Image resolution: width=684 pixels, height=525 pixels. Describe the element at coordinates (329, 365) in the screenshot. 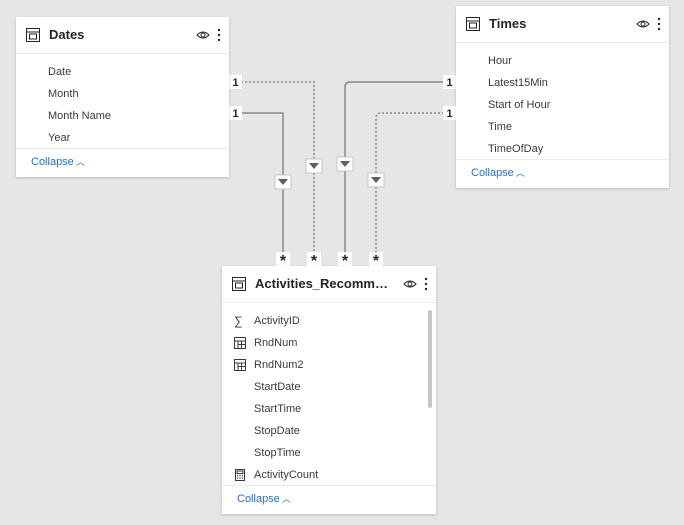

I see `field-row: RndNum2` at that location.